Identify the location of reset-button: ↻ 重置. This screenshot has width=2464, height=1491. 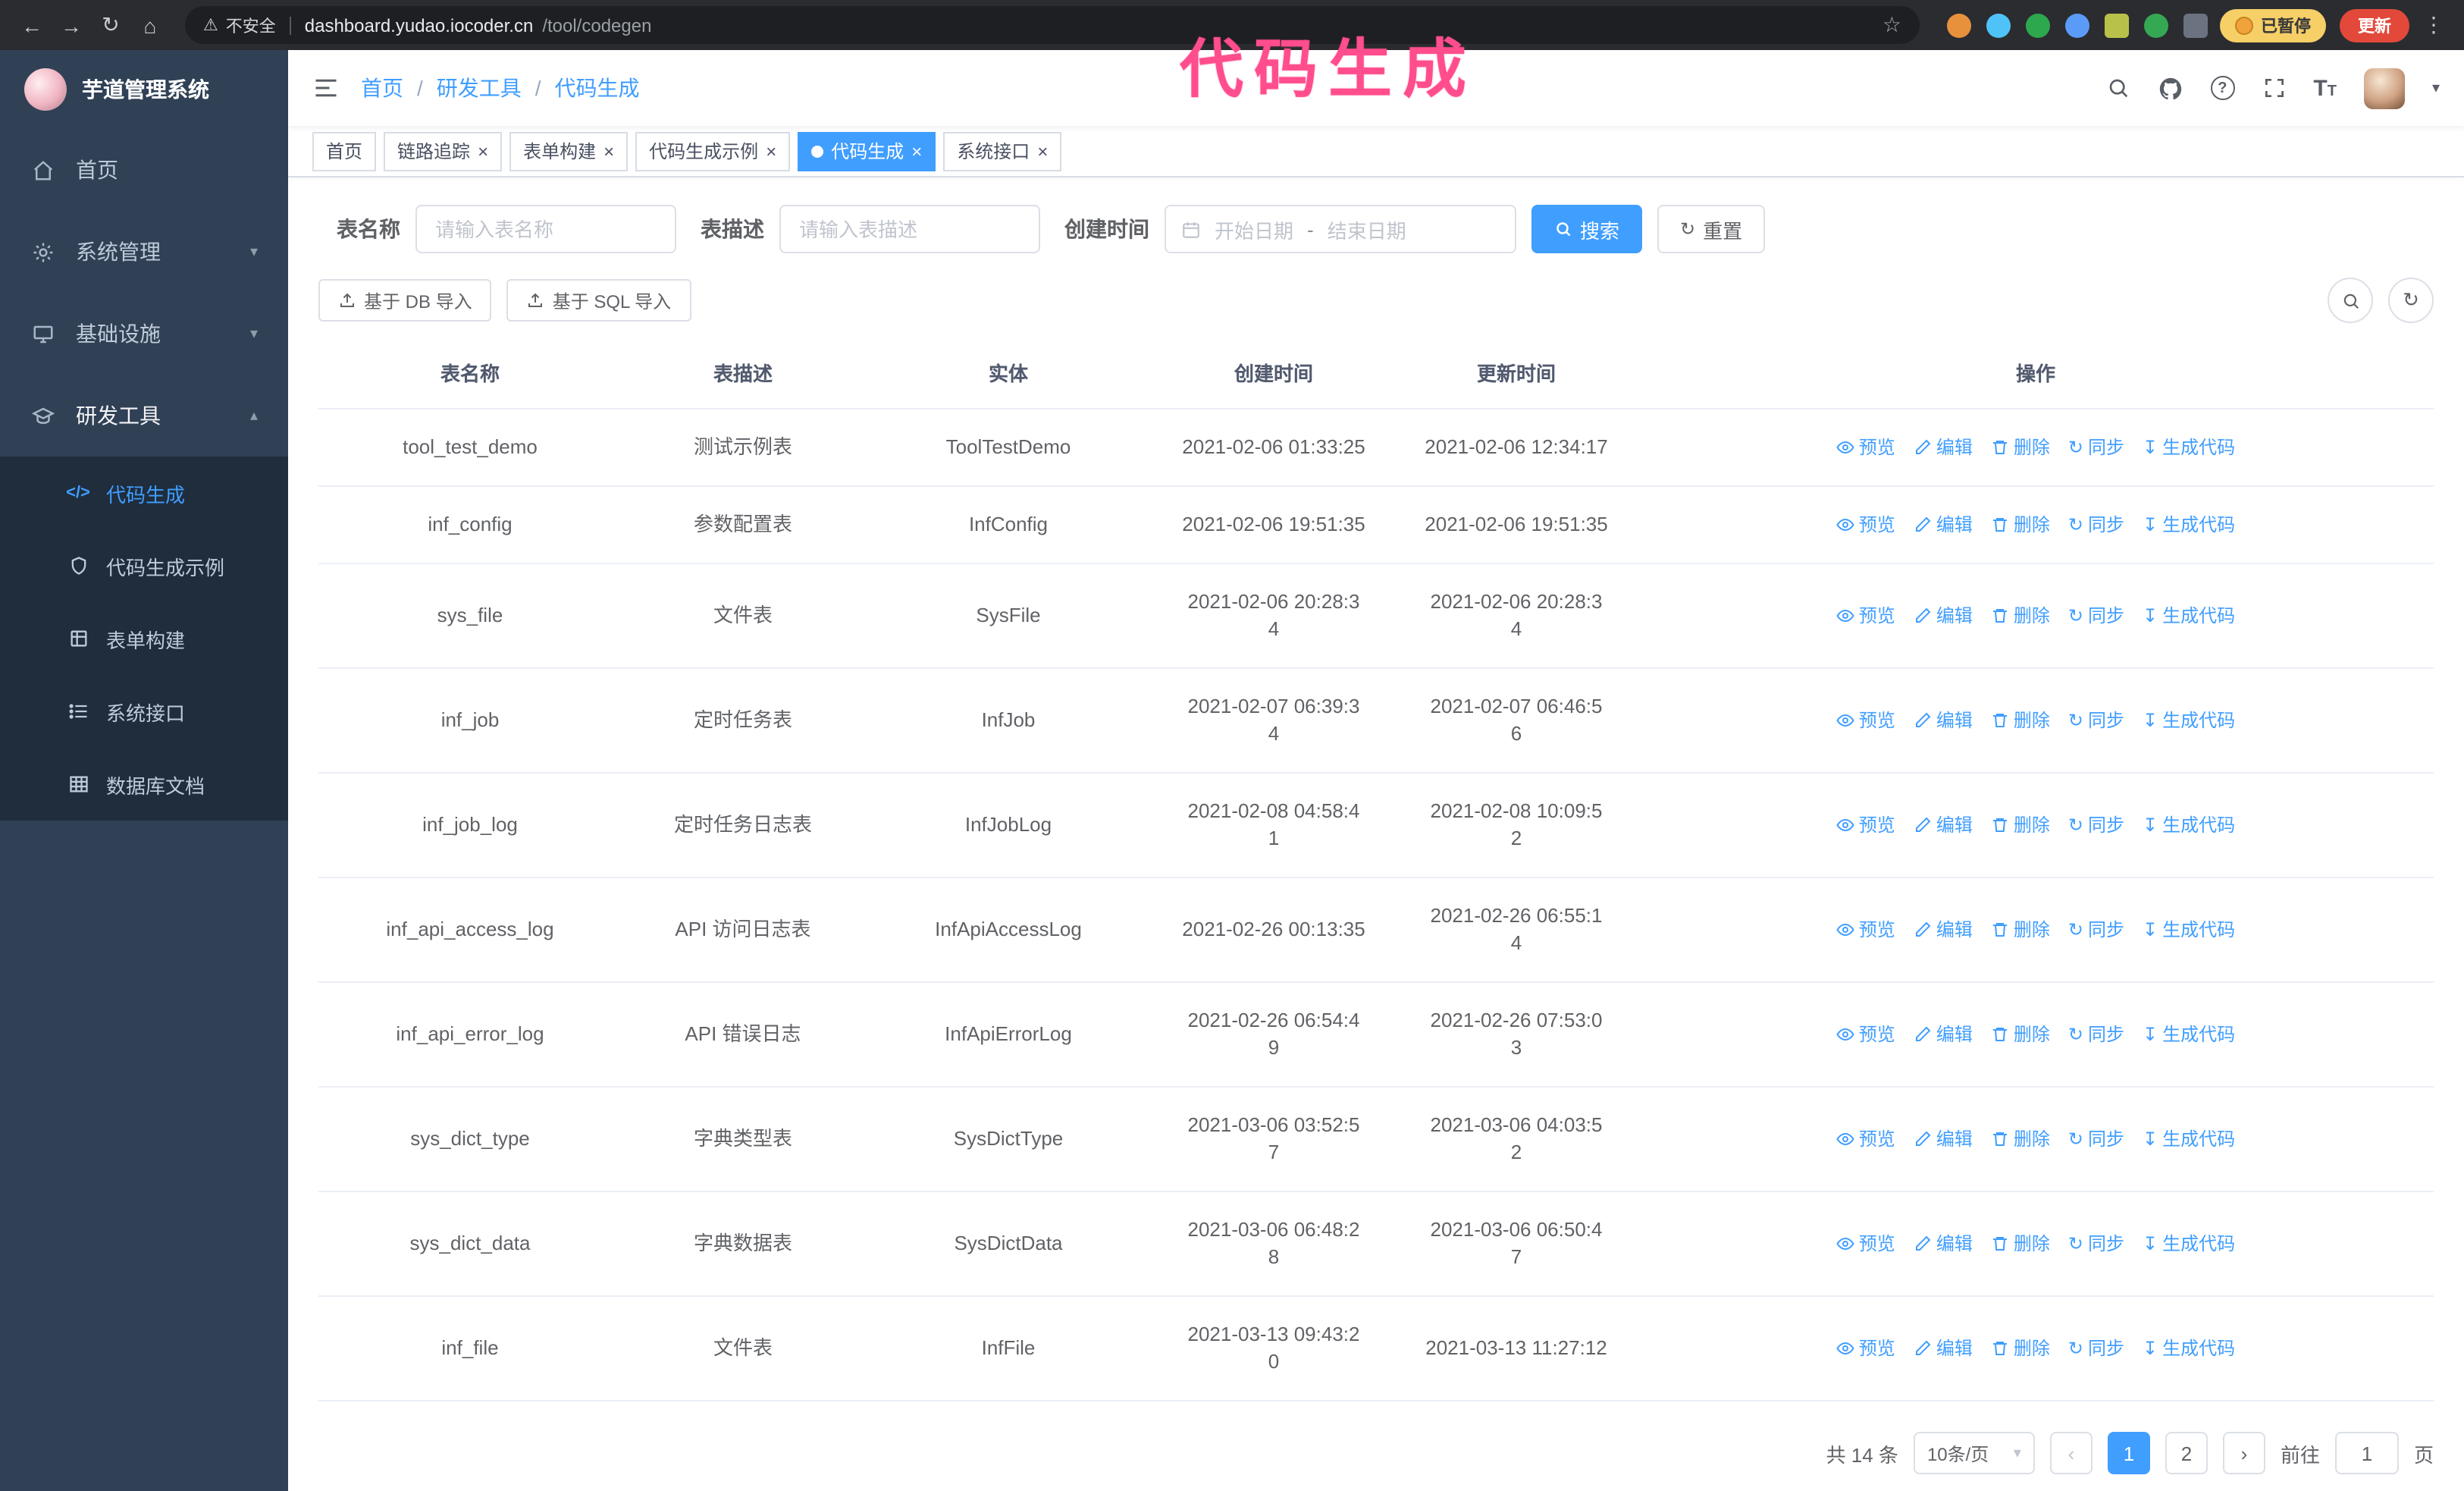
(1712, 229).